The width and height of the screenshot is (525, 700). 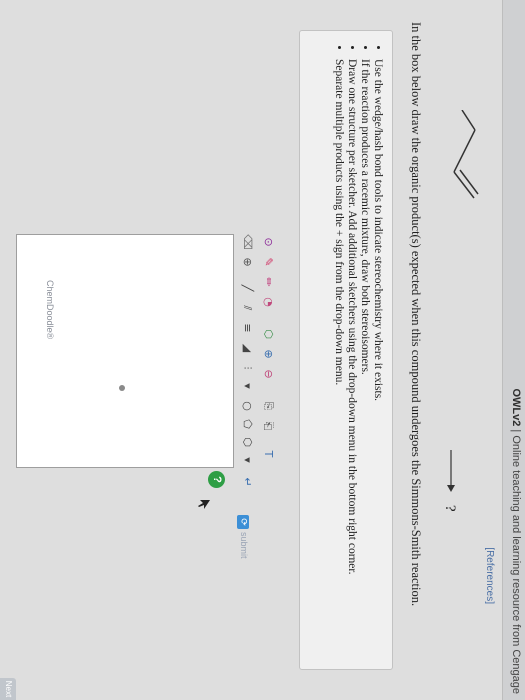 What do you see at coordinates (247, 328) in the screenshot?
I see `triple-bond-icon: ≡` at bounding box center [247, 328].